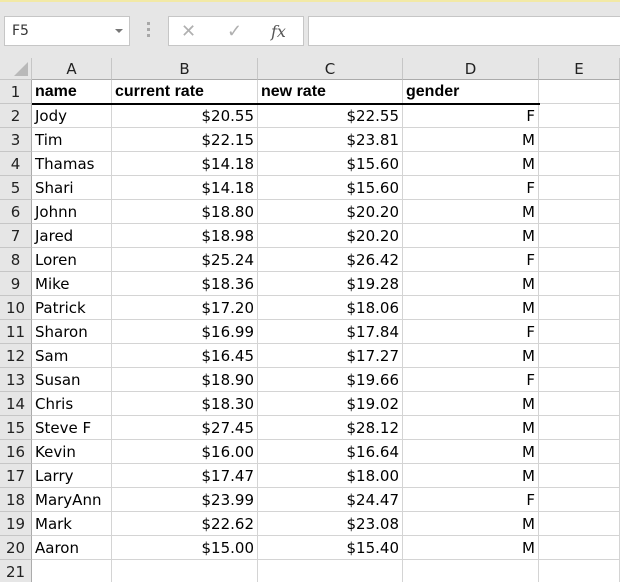 This screenshot has width=620, height=582. Describe the element at coordinates (471, 571) in the screenshot. I see `cell-d21` at that location.